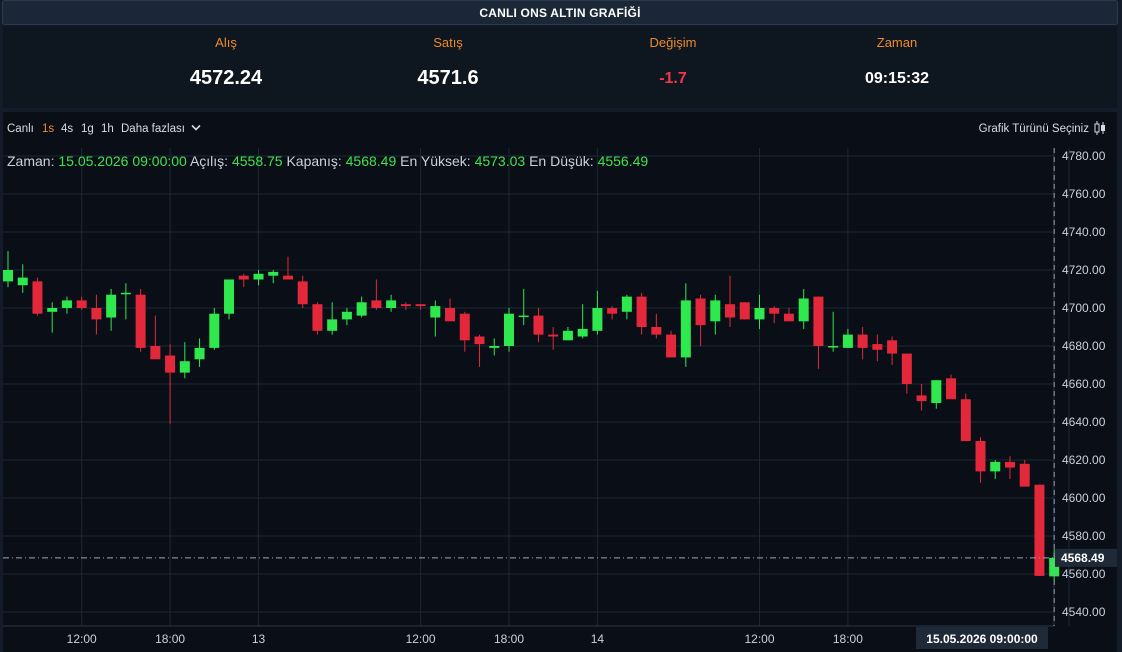 This screenshot has width=1122, height=652. Describe the element at coordinates (67, 129) in the screenshot. I see `interval-4s-button: 4s` at that location.